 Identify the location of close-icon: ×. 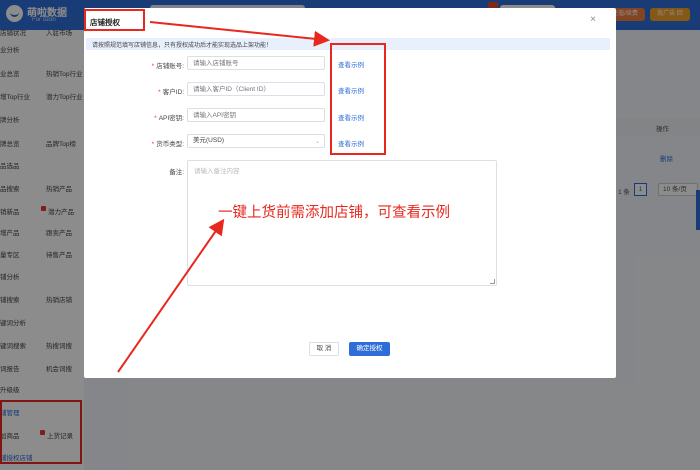
(593, 20).